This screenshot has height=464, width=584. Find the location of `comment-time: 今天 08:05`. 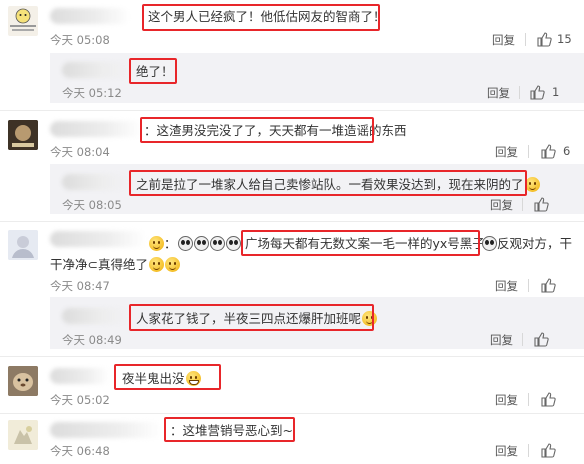

comment-time: 今天 08:05 is located at coordinates (92, 205).